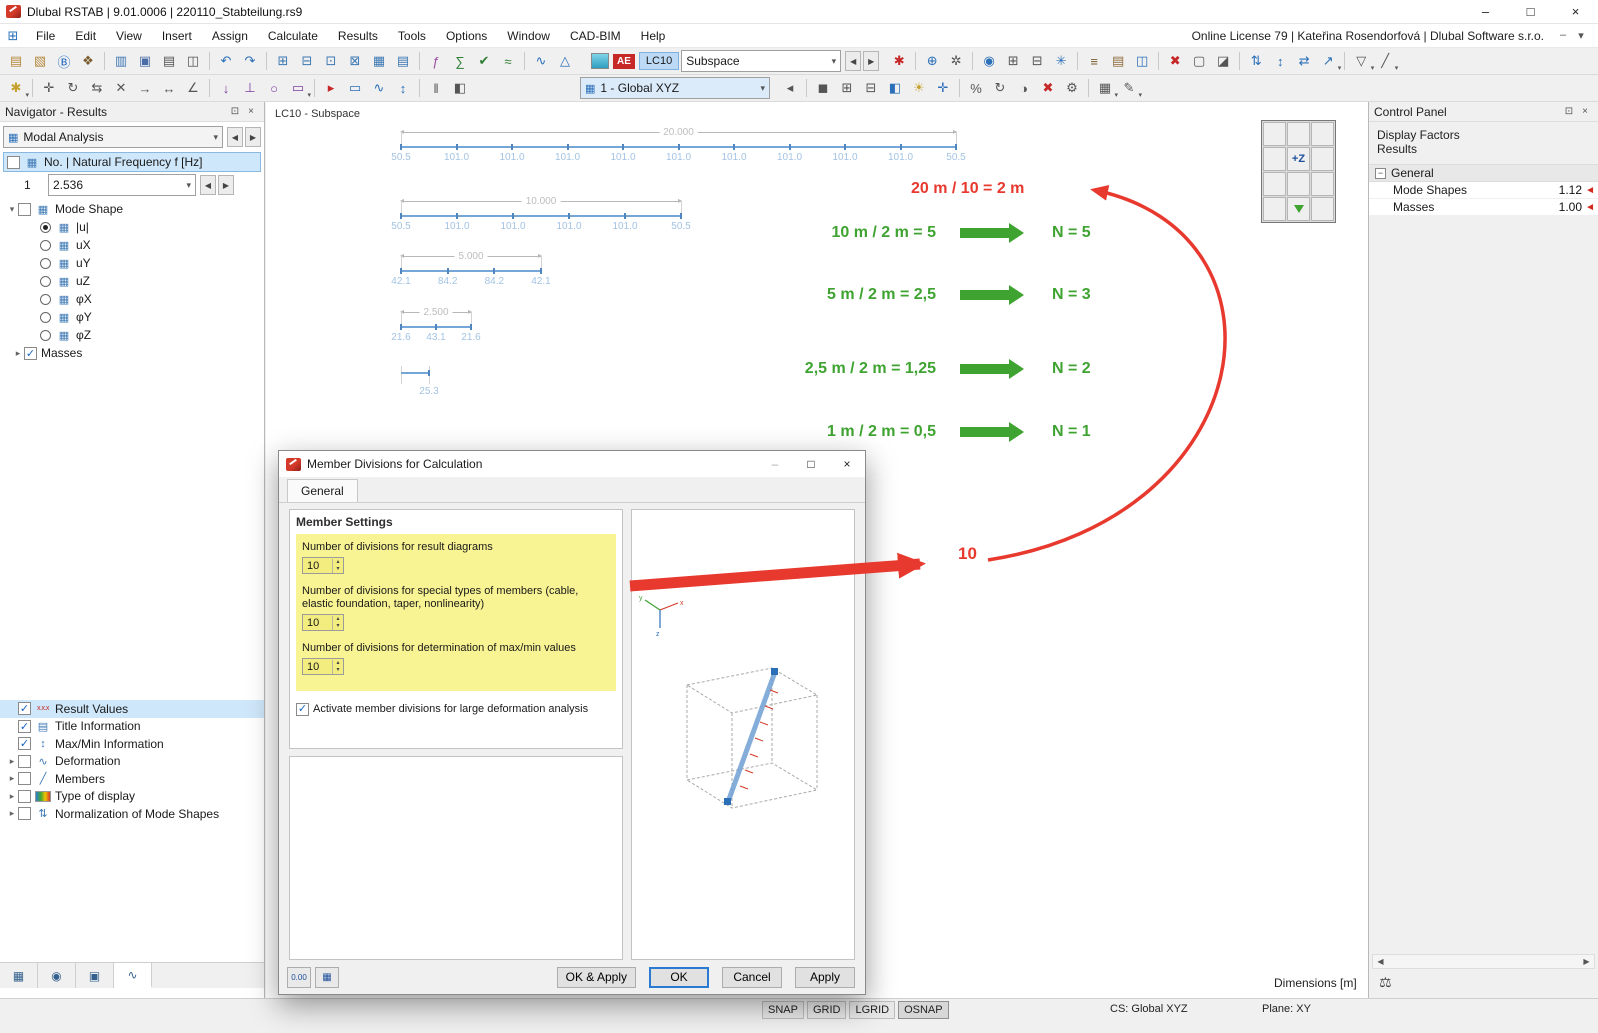 The height and width of the screenshot is (1033, 1598). I want to click on view-prev-icon: ◂, so click(790, 88).